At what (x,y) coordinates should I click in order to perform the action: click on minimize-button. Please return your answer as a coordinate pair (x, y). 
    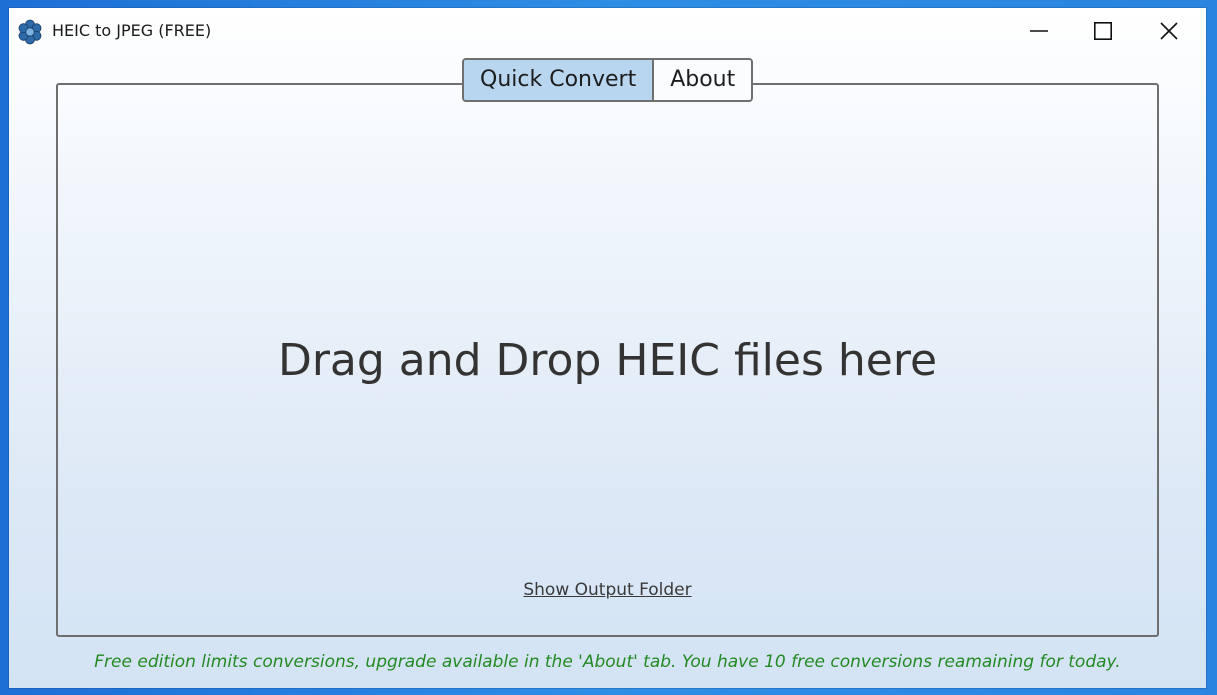
    Looking at the image, I should click on (1039, 31).